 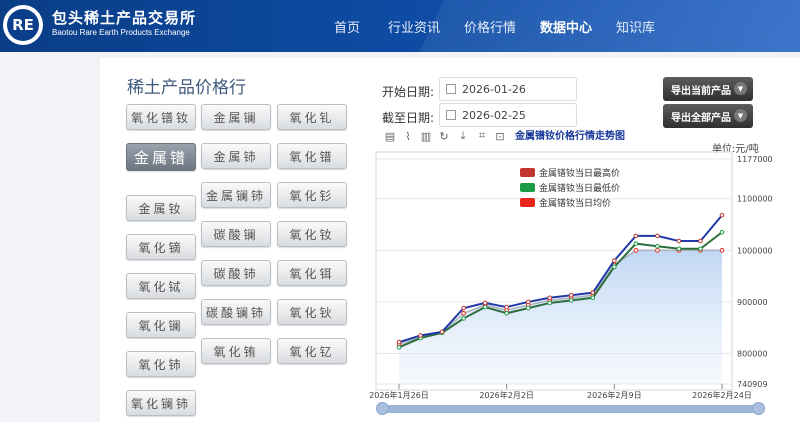 I want to click on product-button: 氧化镧, so click(x=161, y=325).